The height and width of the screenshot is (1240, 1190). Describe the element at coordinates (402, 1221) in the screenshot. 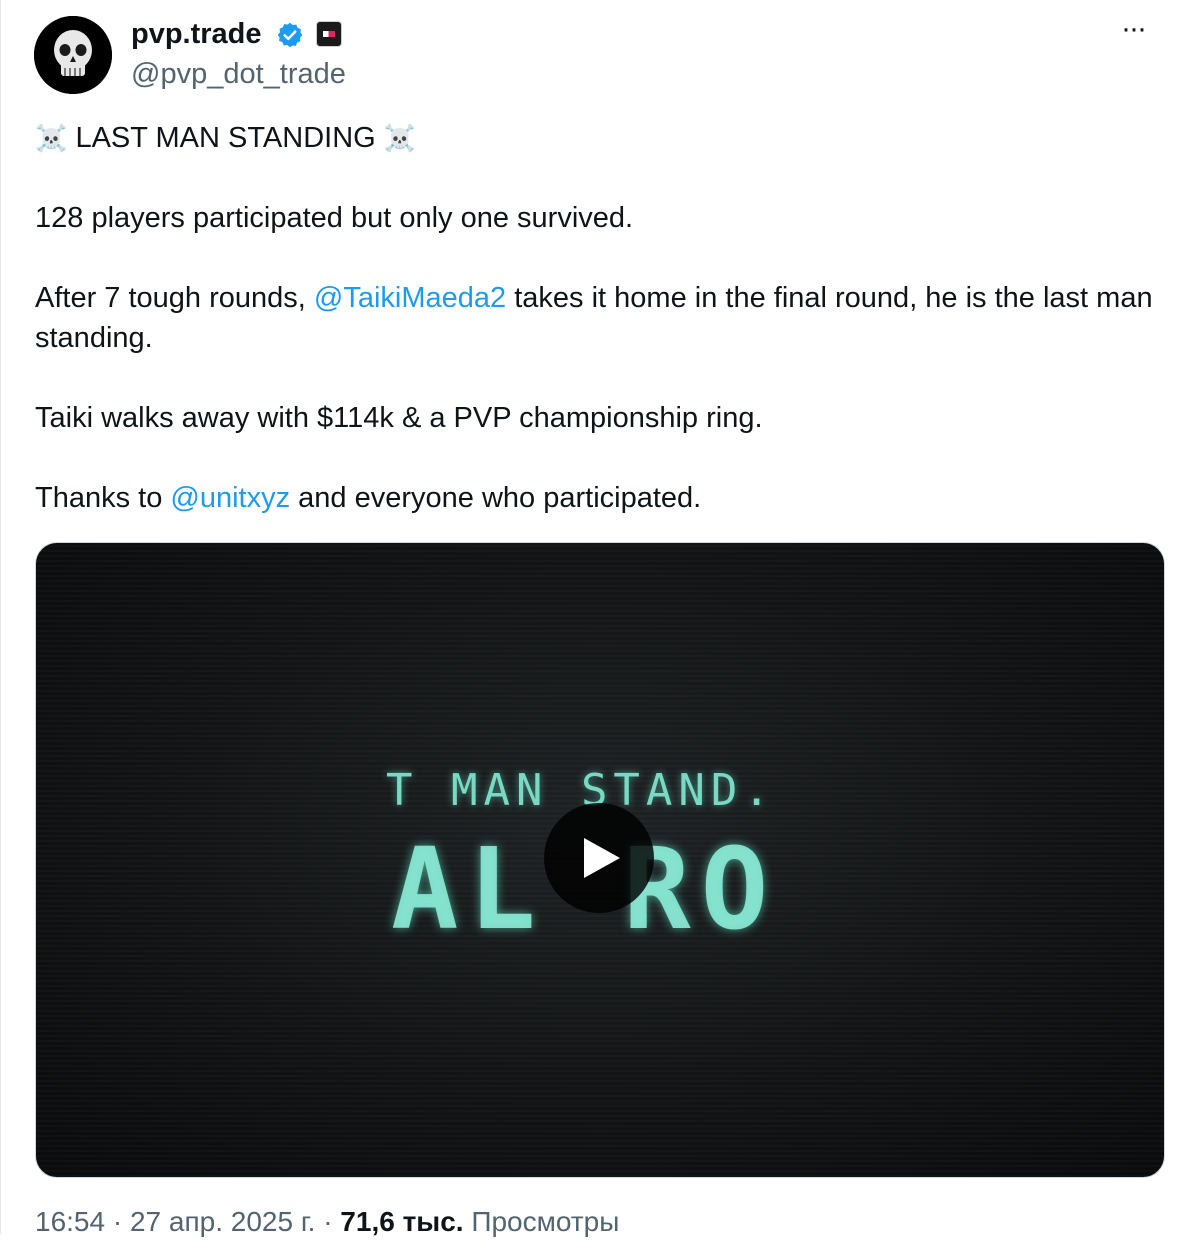

I see `views-count: 71,6 тыс.` at that location.